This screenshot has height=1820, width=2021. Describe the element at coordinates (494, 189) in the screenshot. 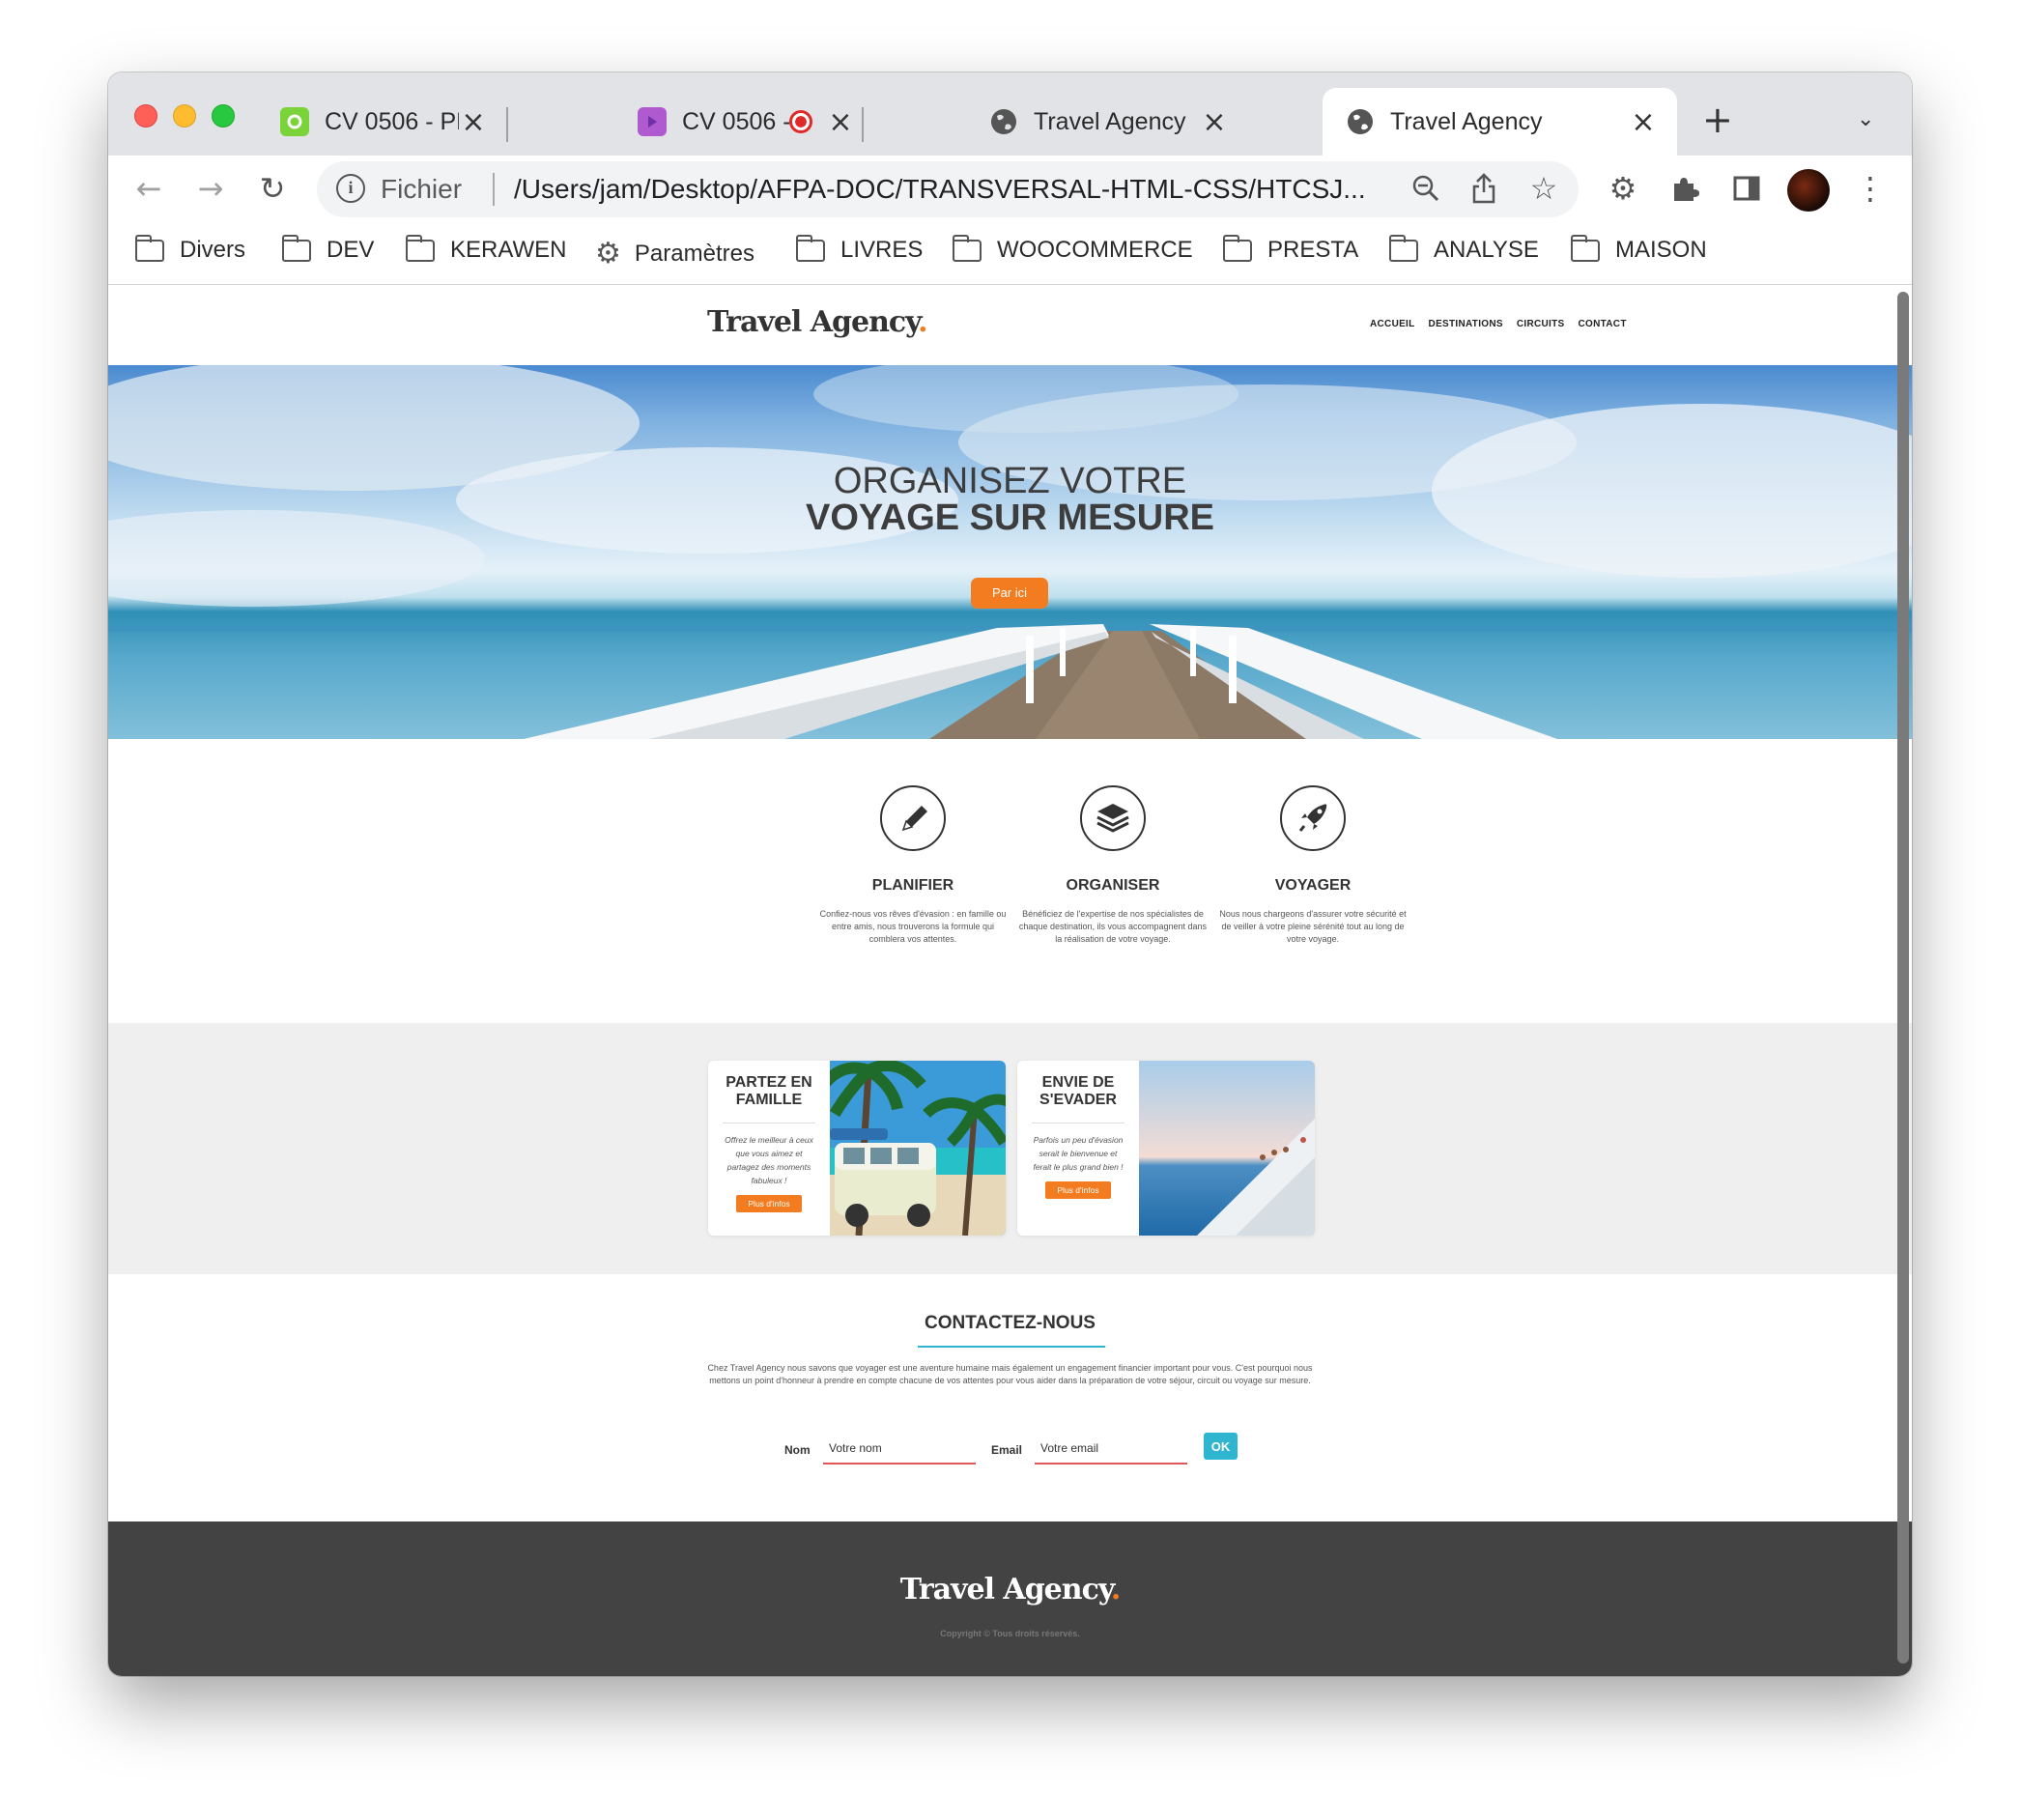

I see `omnibox-separator` at that location.